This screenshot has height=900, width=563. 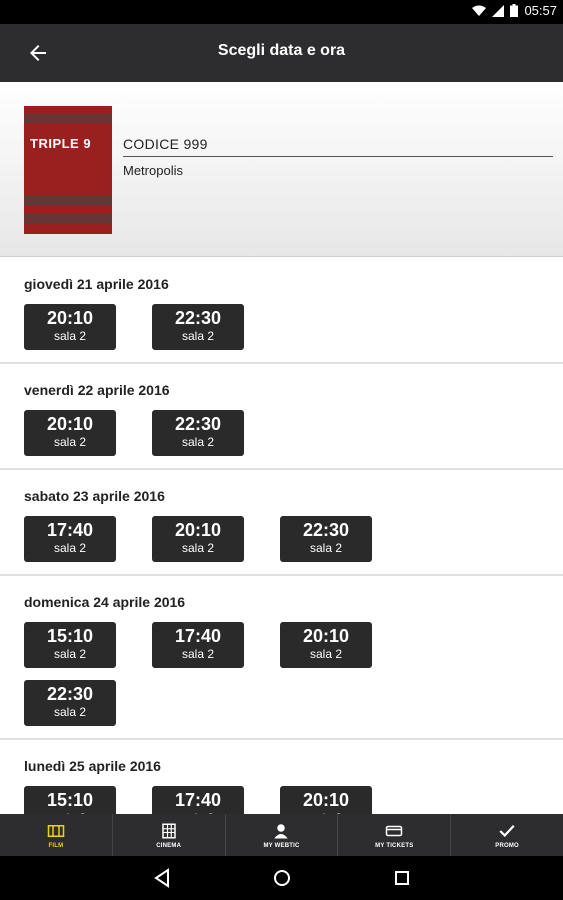 I want to click on poster-title: TRIPLE 9, so click(x=61, y=143).